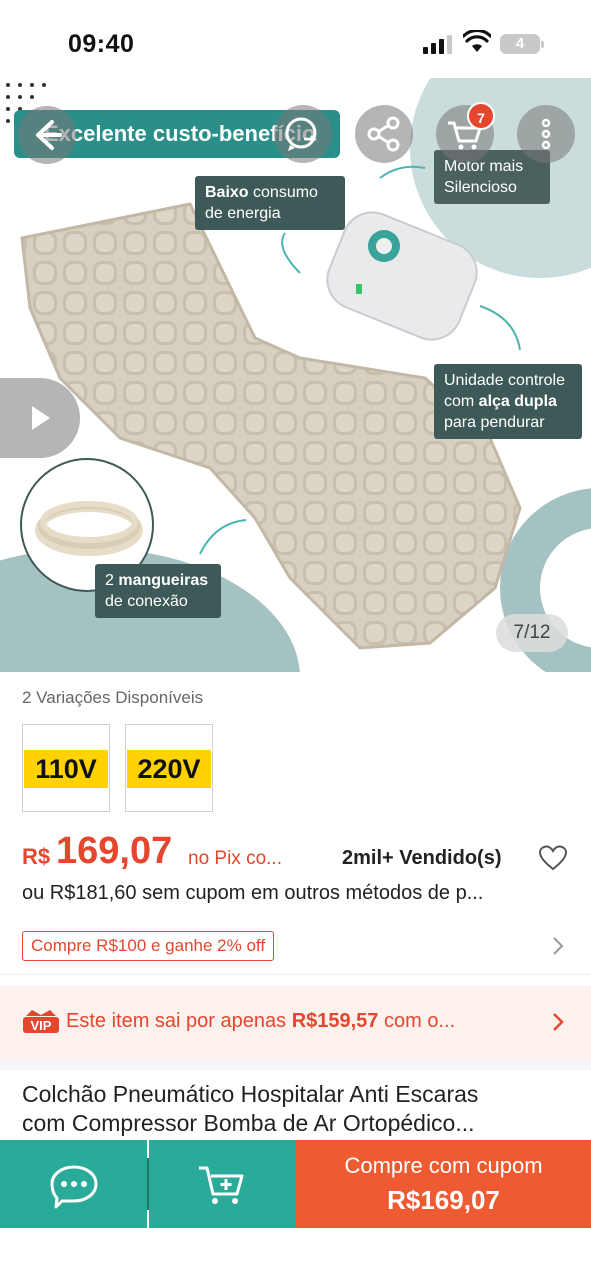 This screenshot has width=591, height=1280. What do you see at coordinates (481, 116) in the screenshot?
I see `cart-count-badge: 7` at bounding box center [481, 116].